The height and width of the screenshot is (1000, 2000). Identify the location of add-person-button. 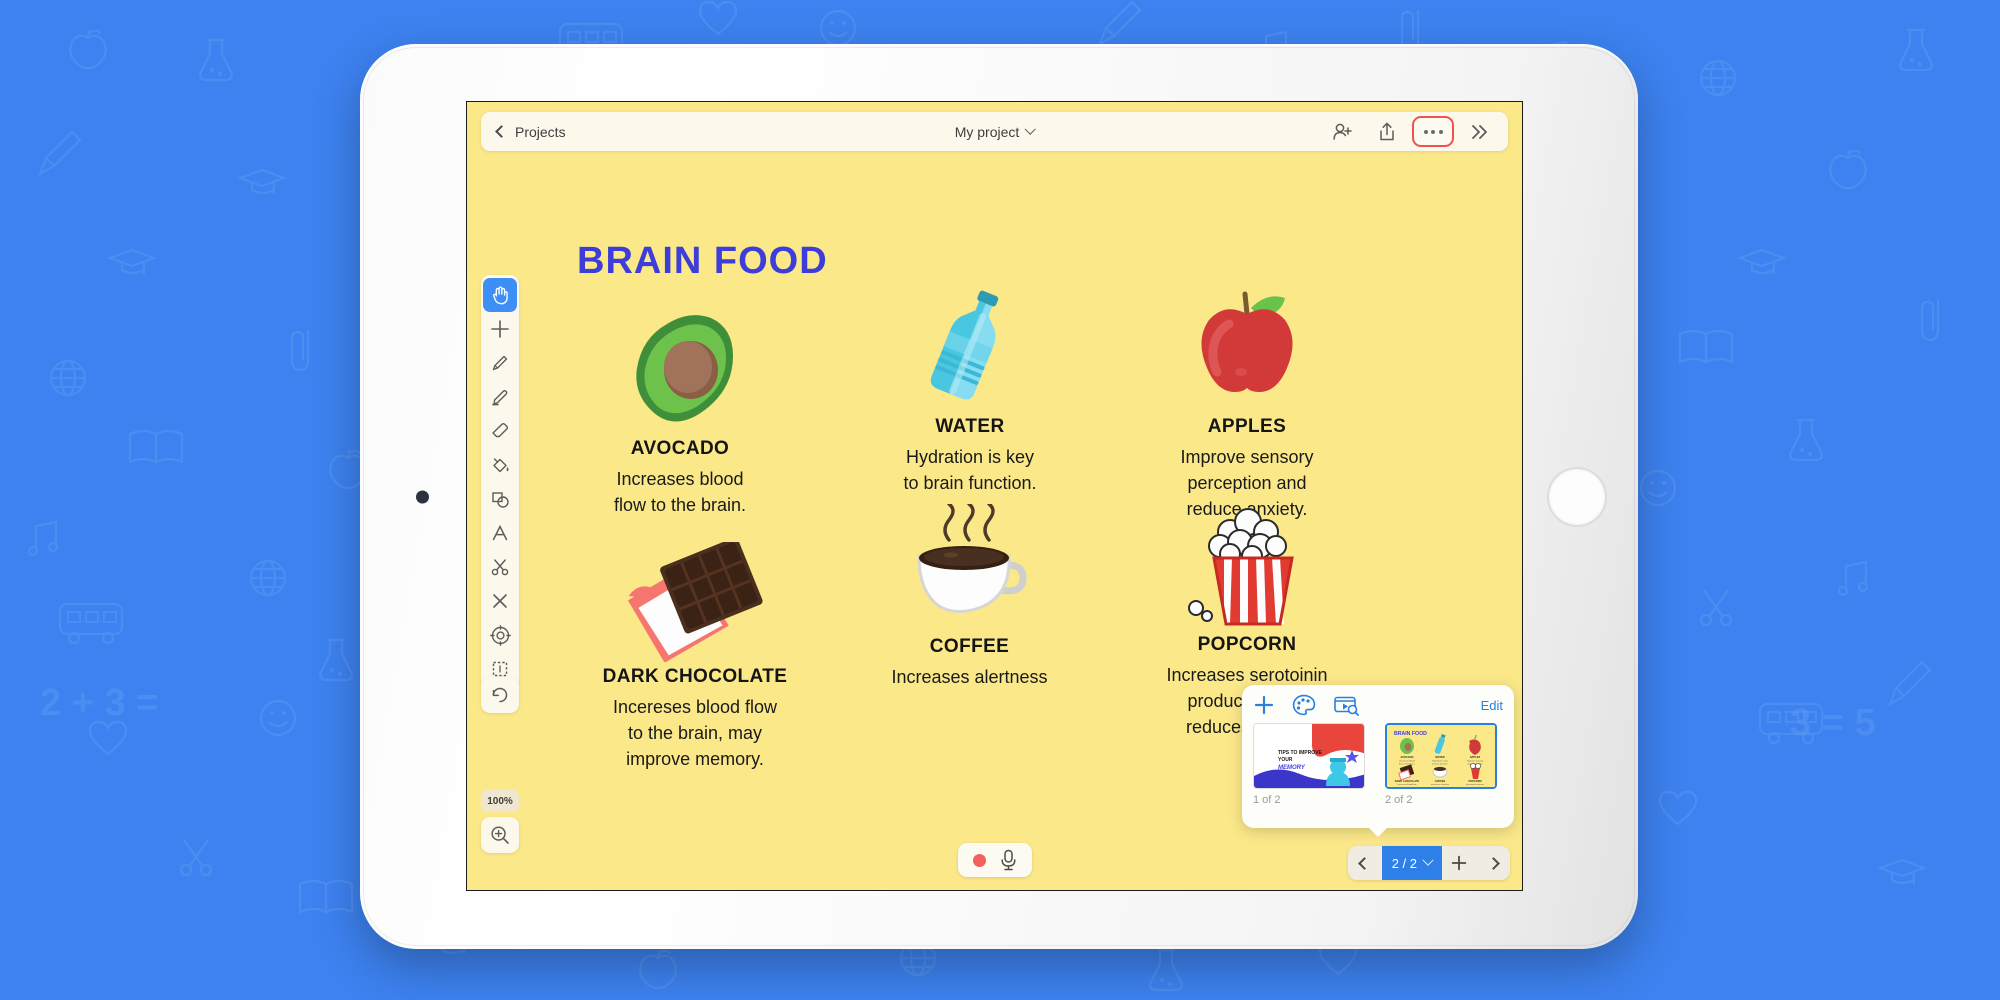
(1343, 132).